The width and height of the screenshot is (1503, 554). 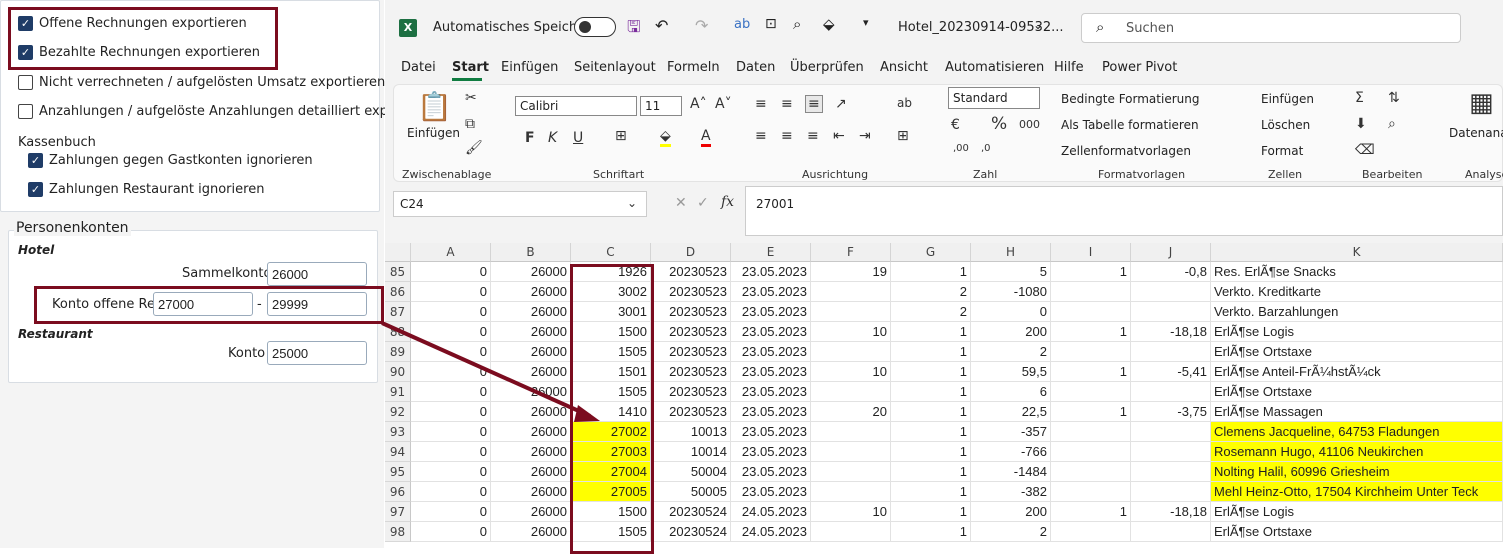 I want to click on cell-g93: 1, so click(x=931, y=432).